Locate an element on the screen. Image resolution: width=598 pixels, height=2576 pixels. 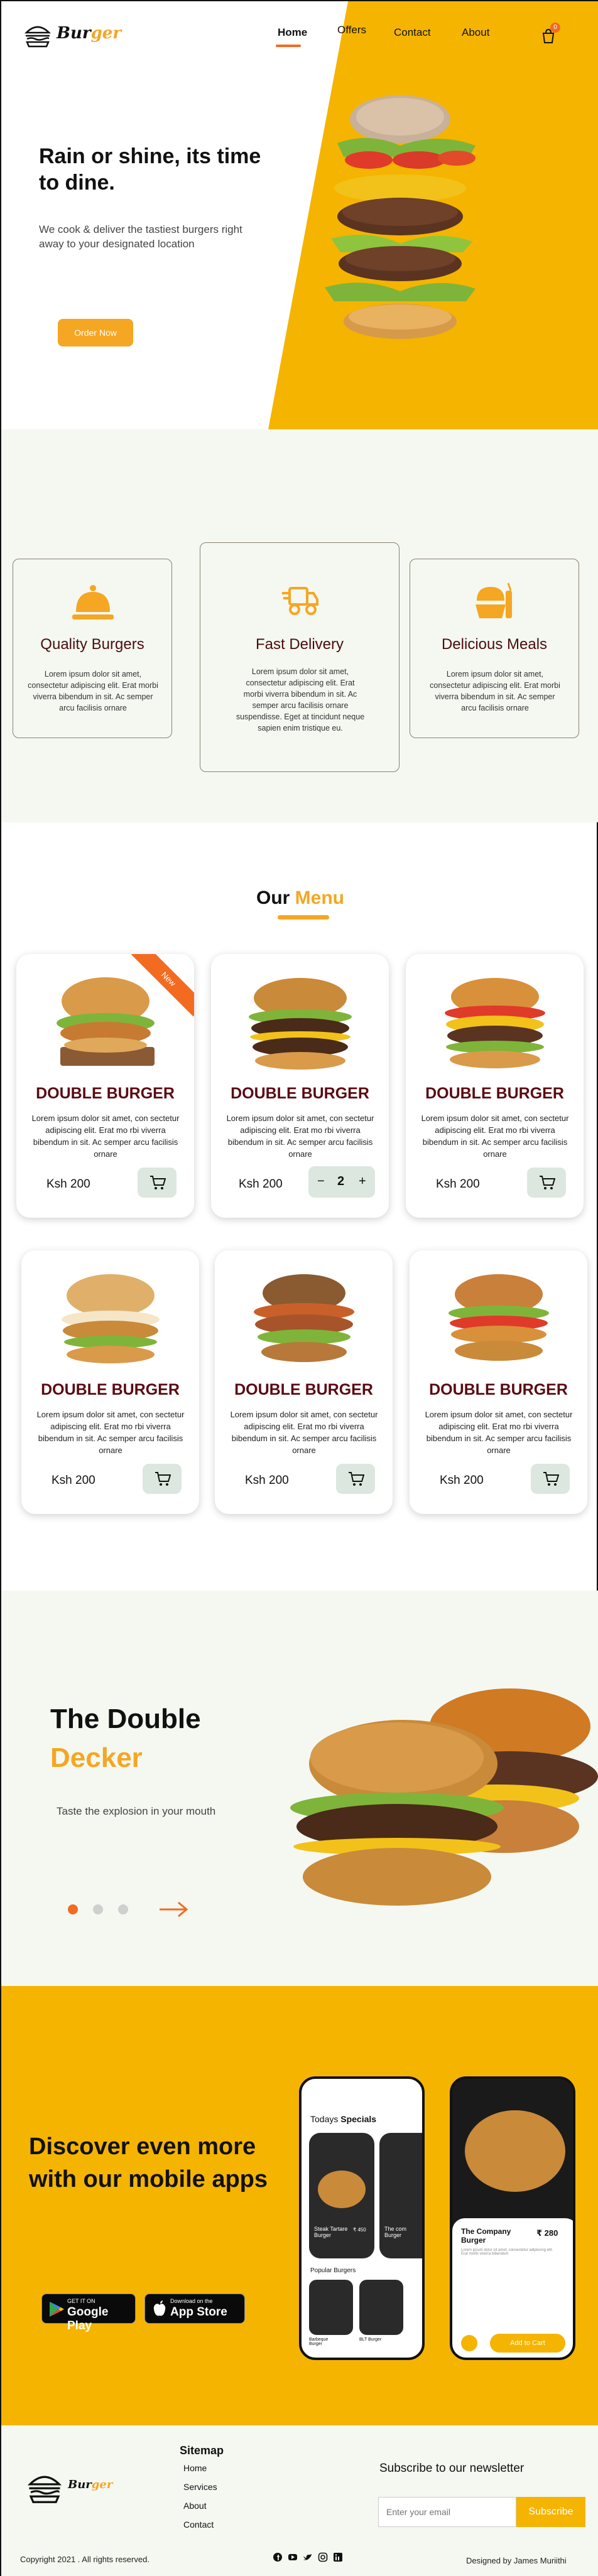
special-card: The com Burger is located at coordinates (400, 2195).